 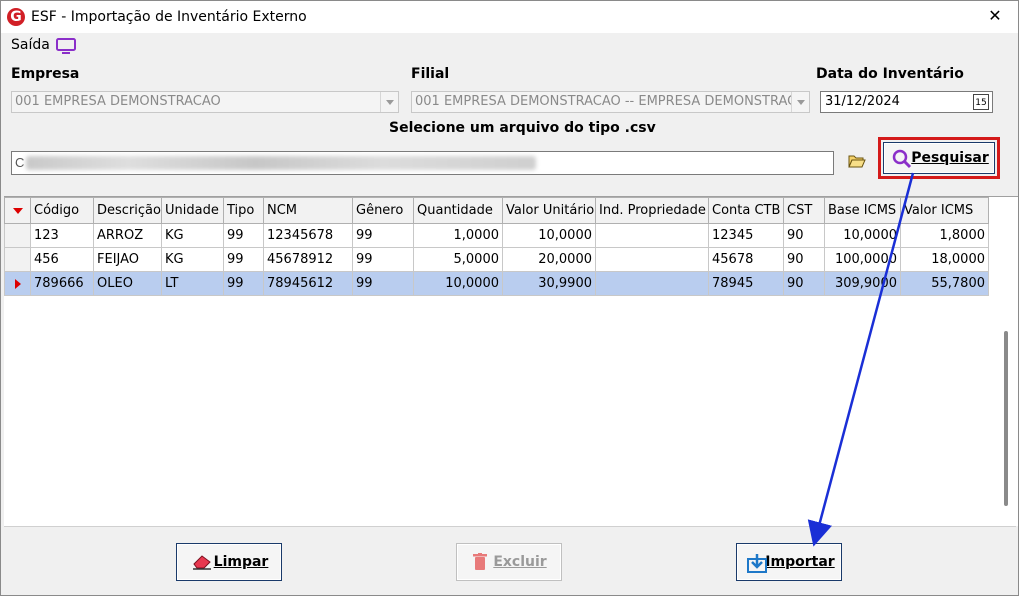 I want to click on cell-valor-unitario: 30,9900, so click(x=549, y=283).